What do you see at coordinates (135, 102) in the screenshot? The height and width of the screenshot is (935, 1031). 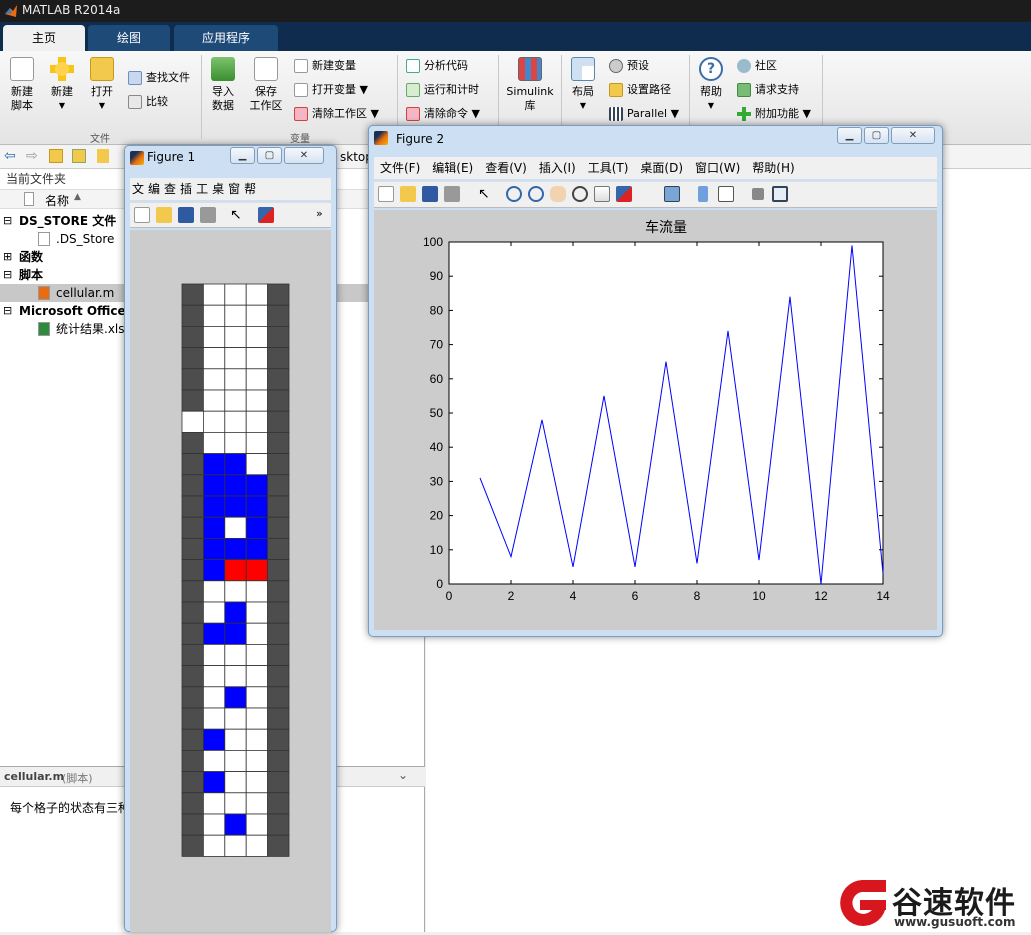 I see `compare-icon` at bounding box center [135, 102].